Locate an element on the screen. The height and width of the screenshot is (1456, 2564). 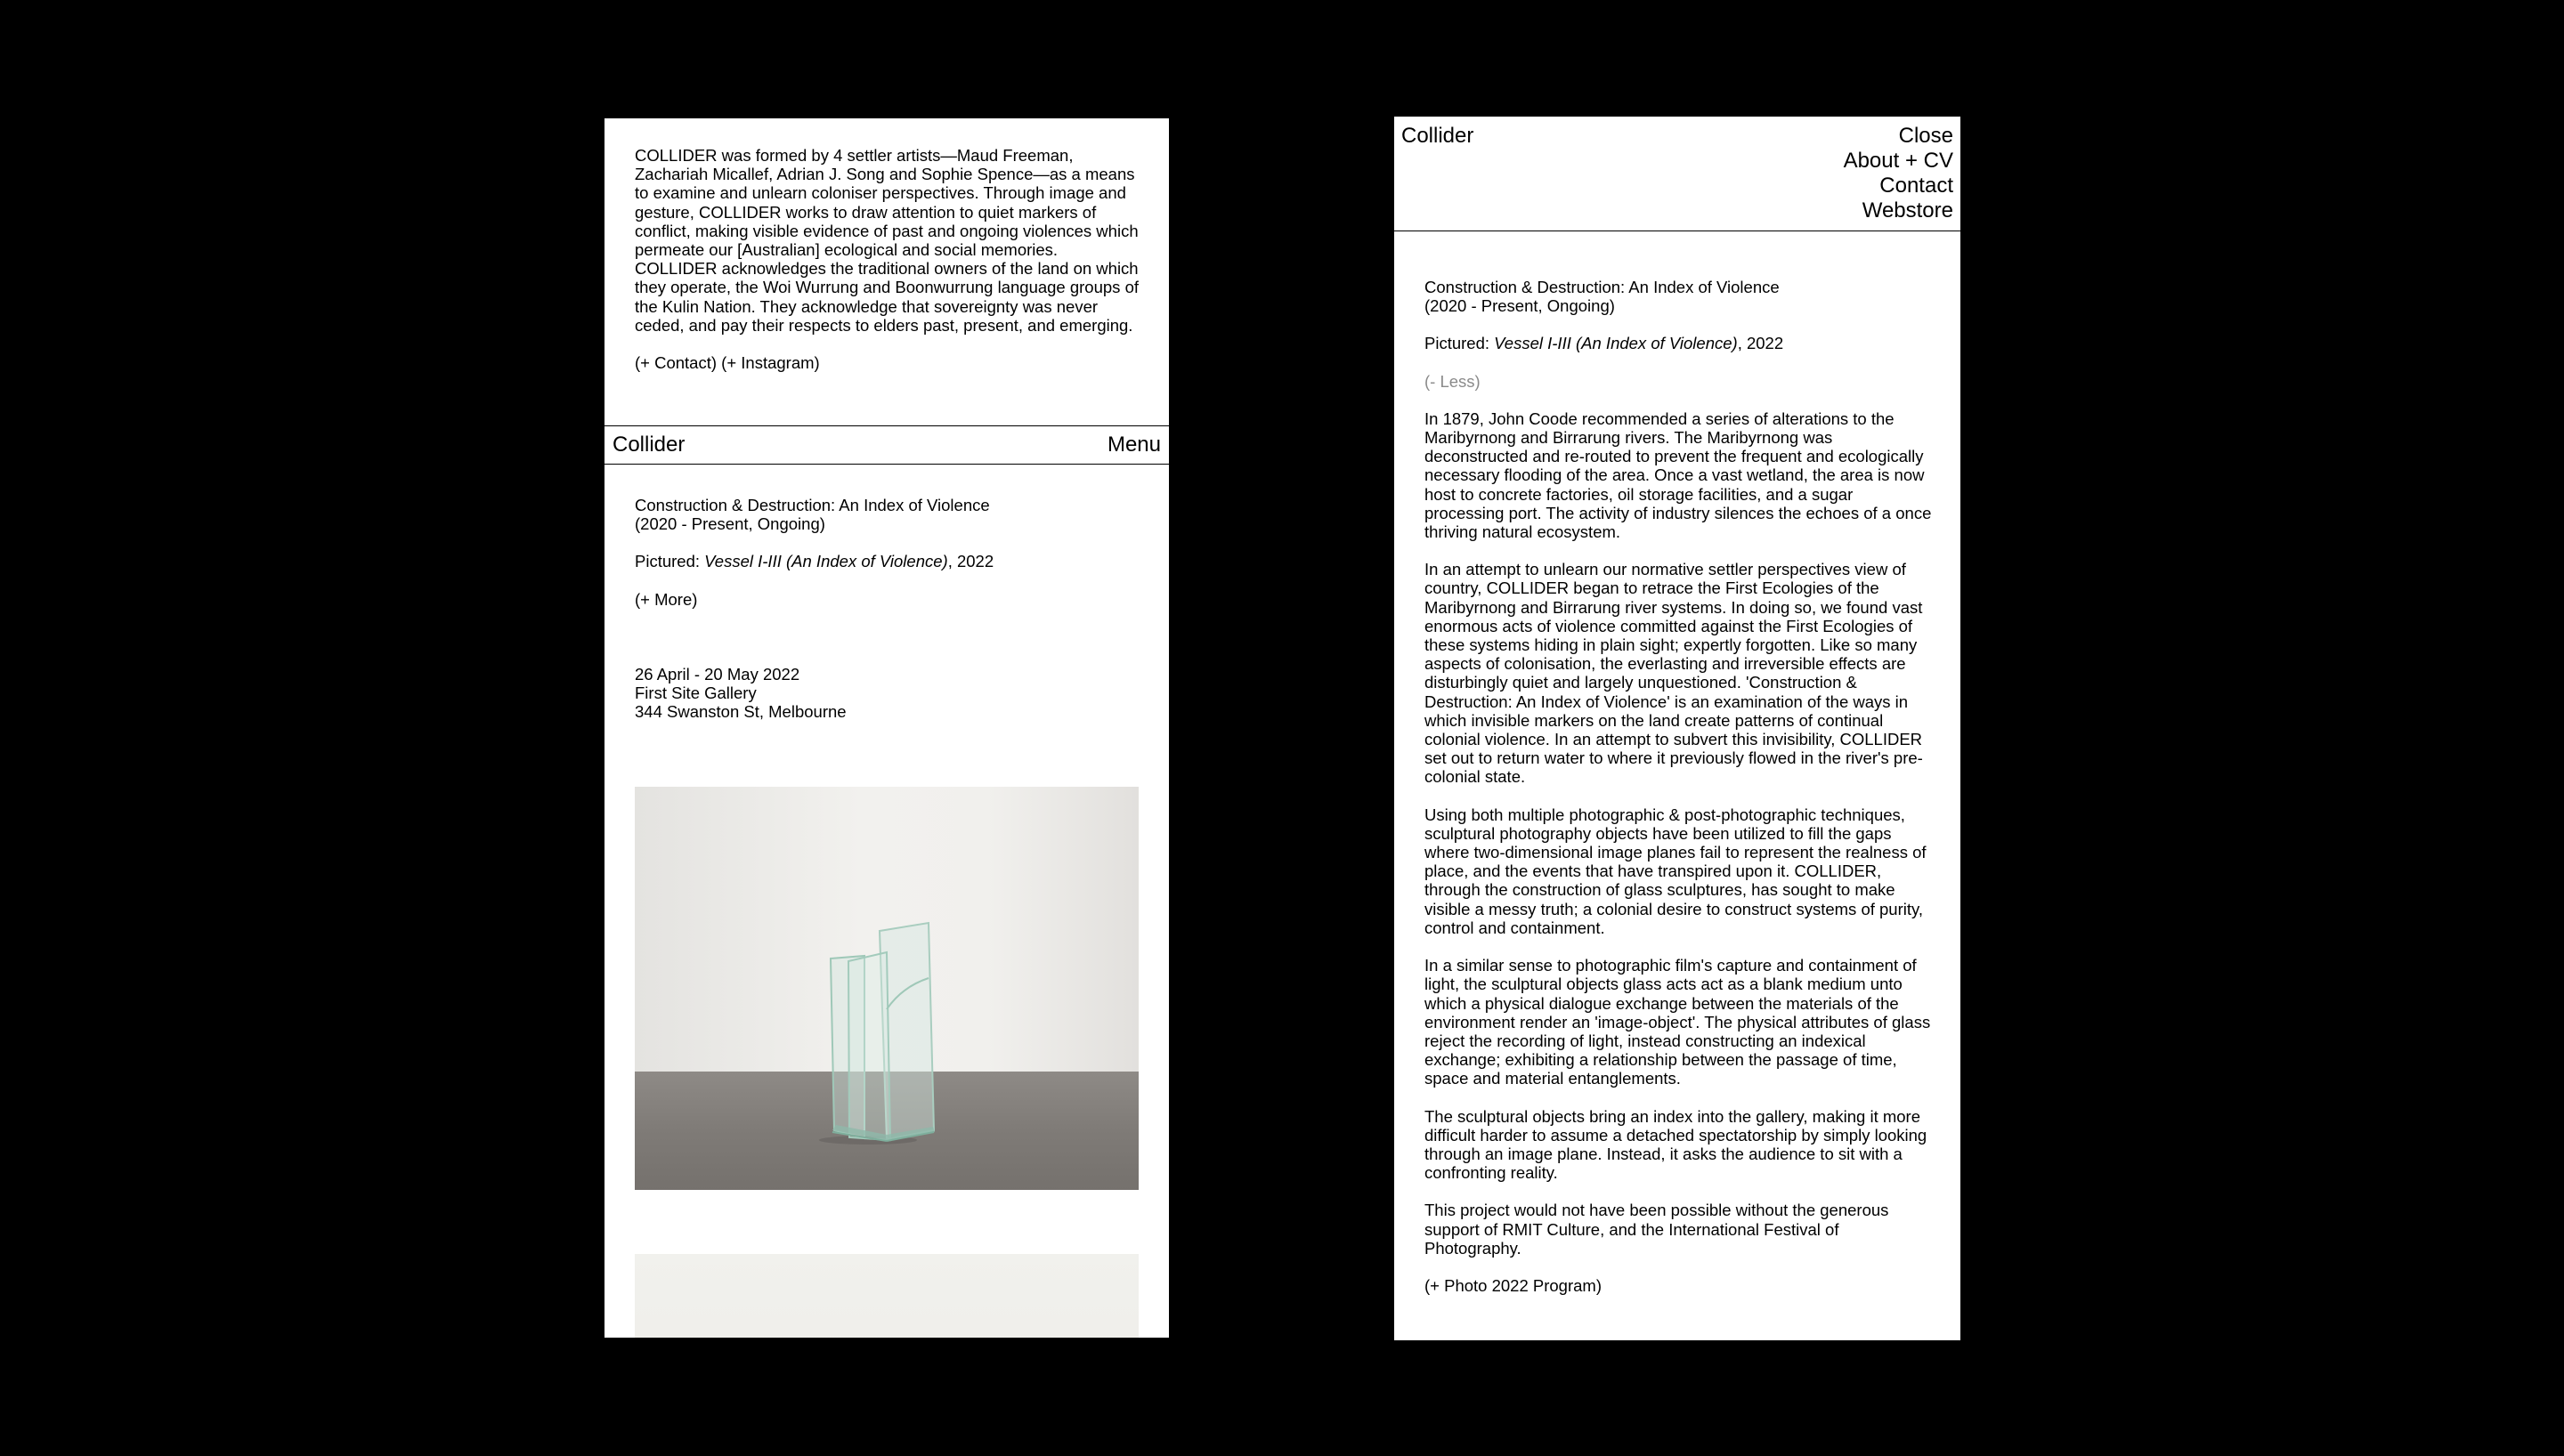
exhibition-dates: 26 April - 20 May 2022 is located at coordinates (717, 674).